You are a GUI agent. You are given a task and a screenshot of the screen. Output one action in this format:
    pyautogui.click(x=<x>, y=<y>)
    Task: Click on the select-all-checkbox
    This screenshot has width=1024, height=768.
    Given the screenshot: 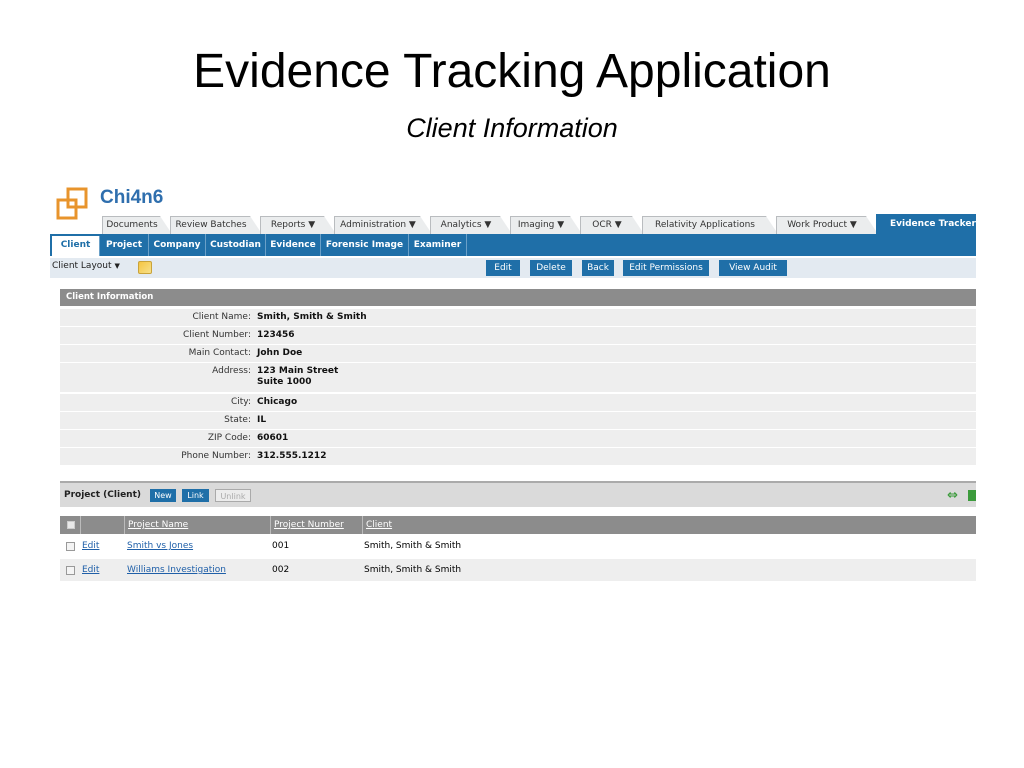 What is the action you would take?
    pyautogui.click(x=71, y=525)
    